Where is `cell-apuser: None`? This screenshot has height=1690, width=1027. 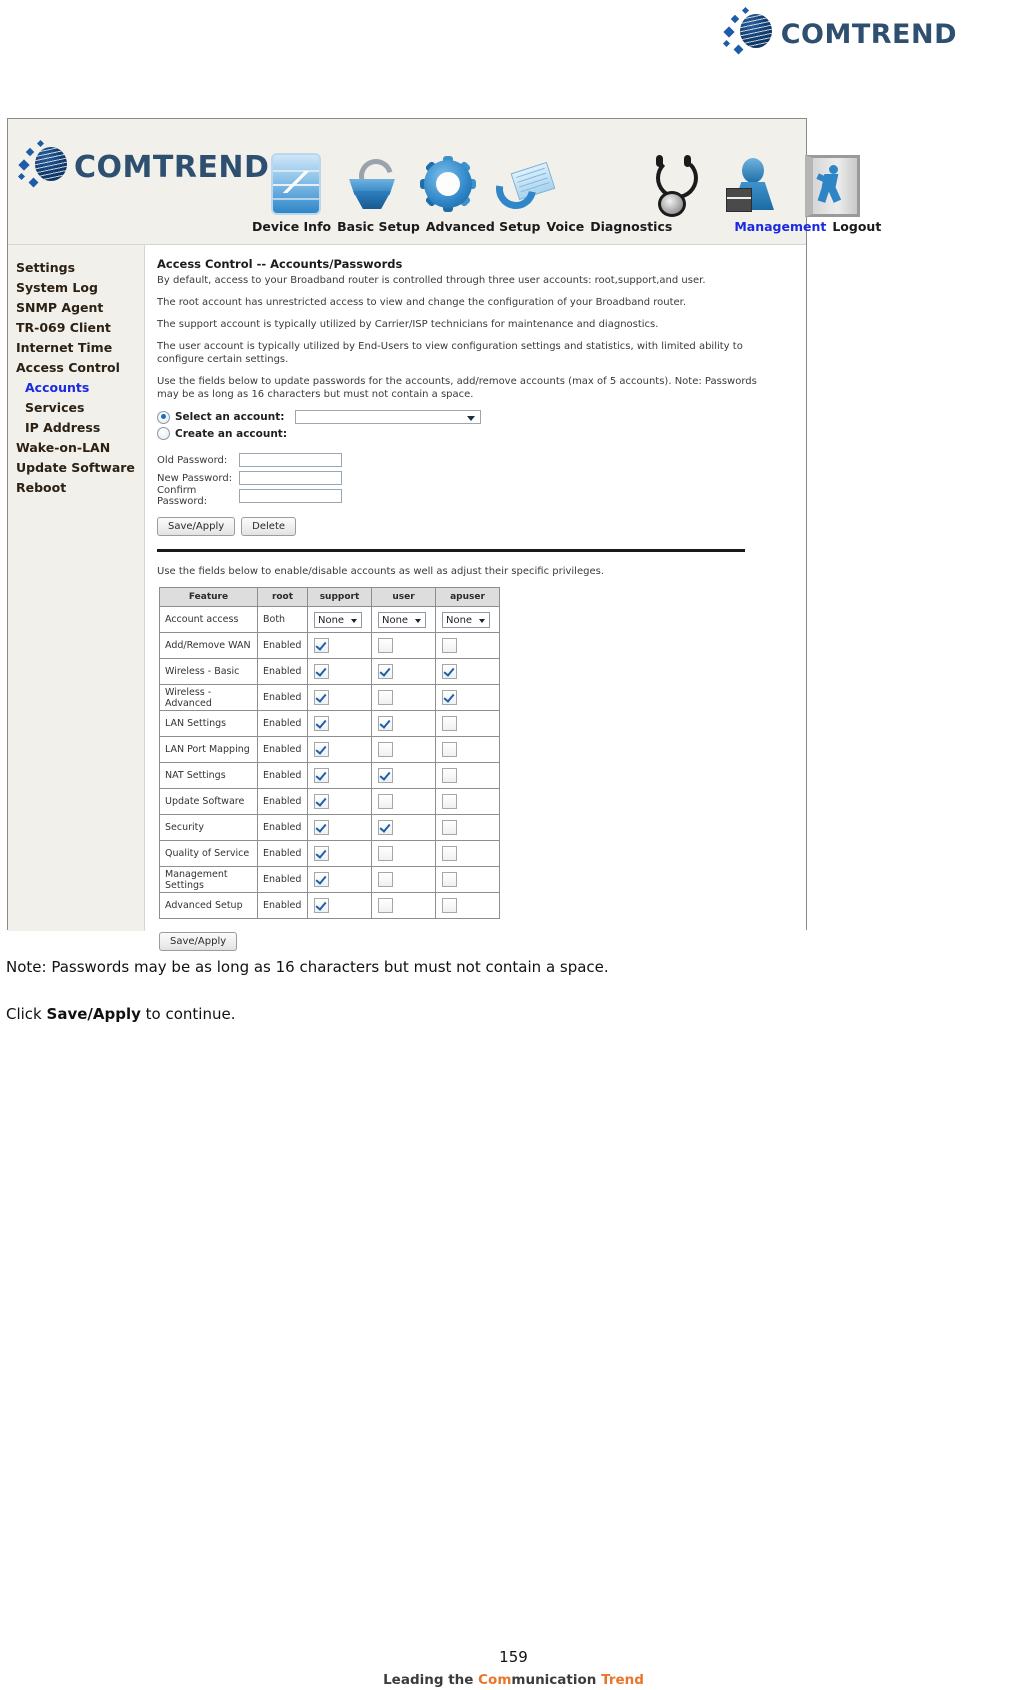
cell-apuser: None is located at coordinates (467, 619).